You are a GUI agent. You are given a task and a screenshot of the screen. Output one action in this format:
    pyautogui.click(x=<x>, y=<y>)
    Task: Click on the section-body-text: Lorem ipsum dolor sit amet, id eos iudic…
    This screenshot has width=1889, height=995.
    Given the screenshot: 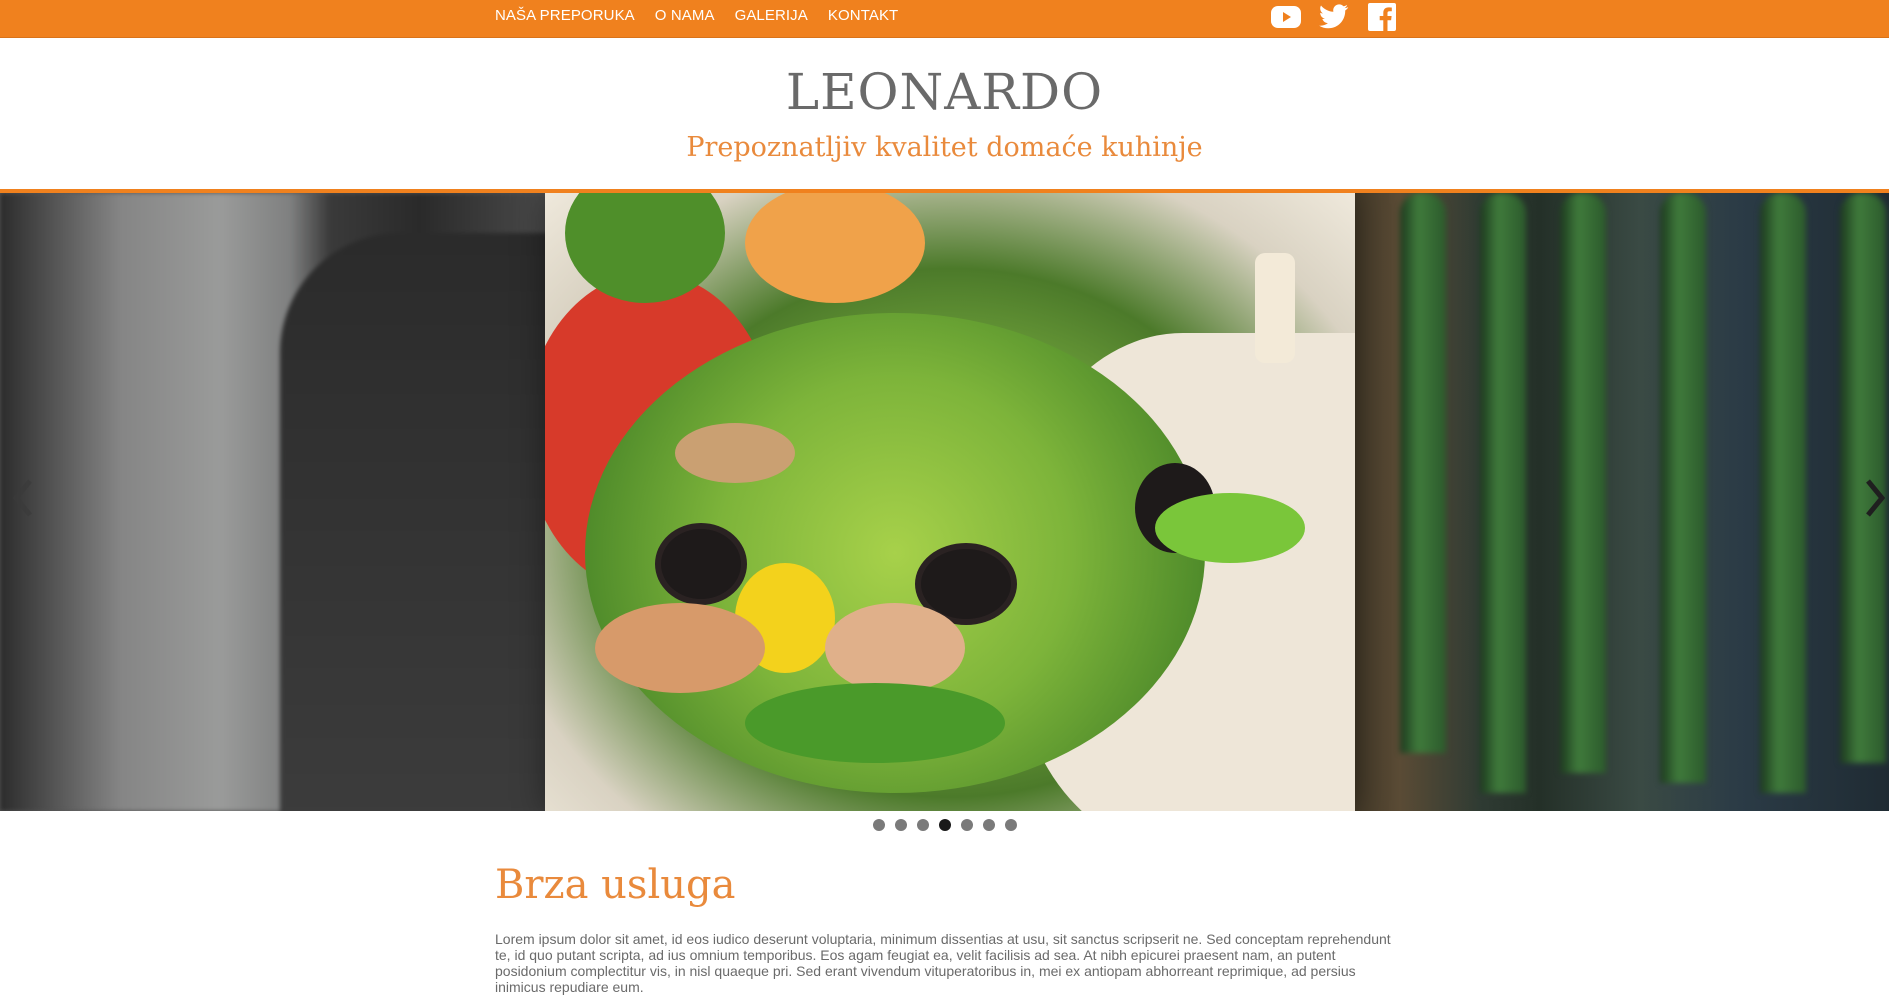 What is the action you would take?
    pyautogui.click(x=943, y=963)
    